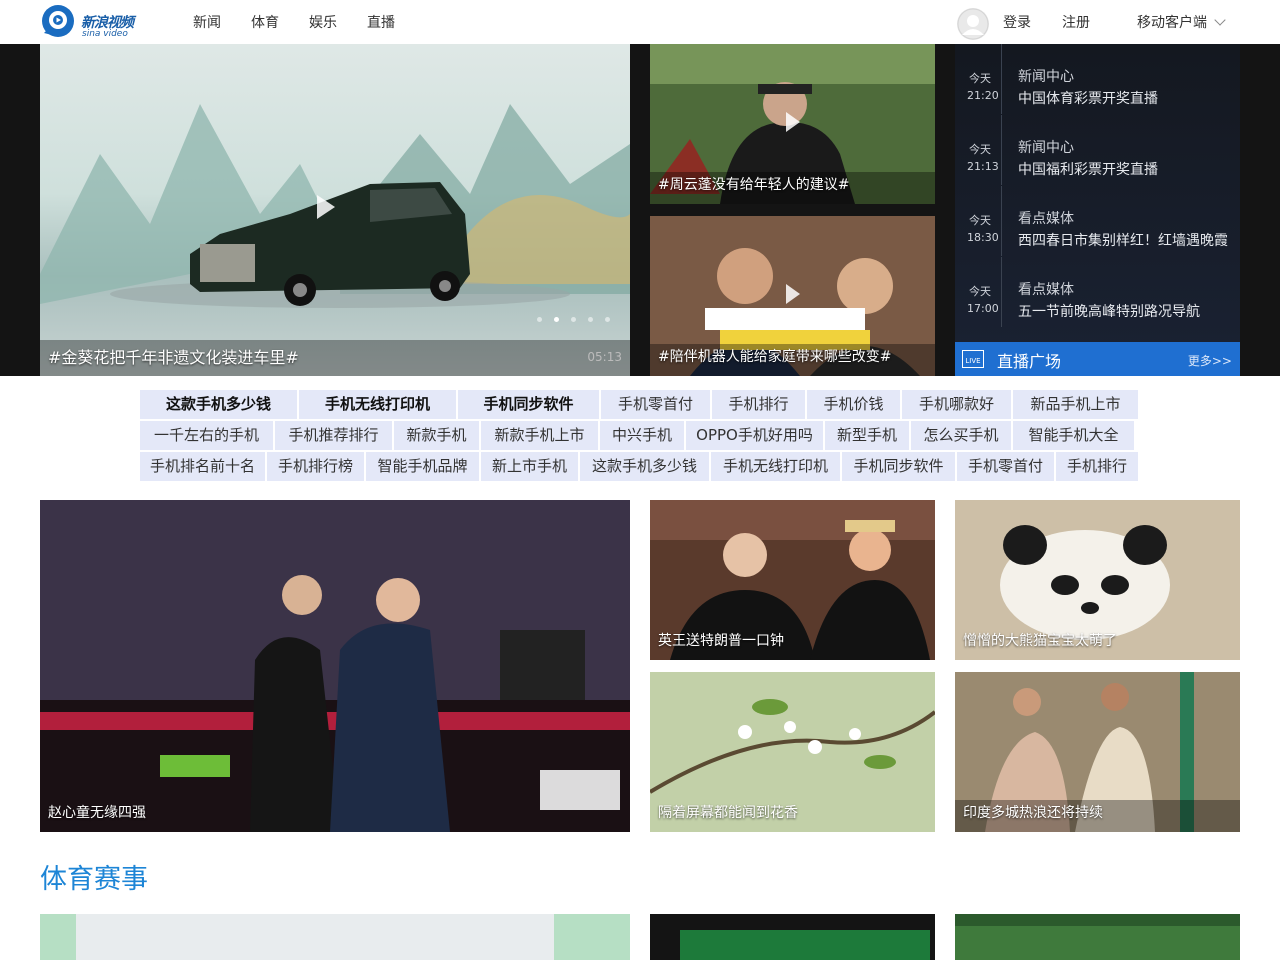 The width and height of the screenshot is (1280, 960). I want to click on keyword-tag: 一千左右的手机, so click(206, 435).